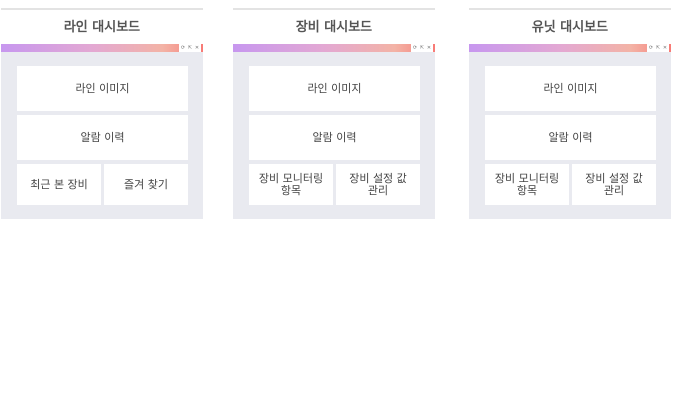  Describe the element at coordinates (334, 26) in the screenshot. I see `panel-title: 장비 대시보드` at that location.